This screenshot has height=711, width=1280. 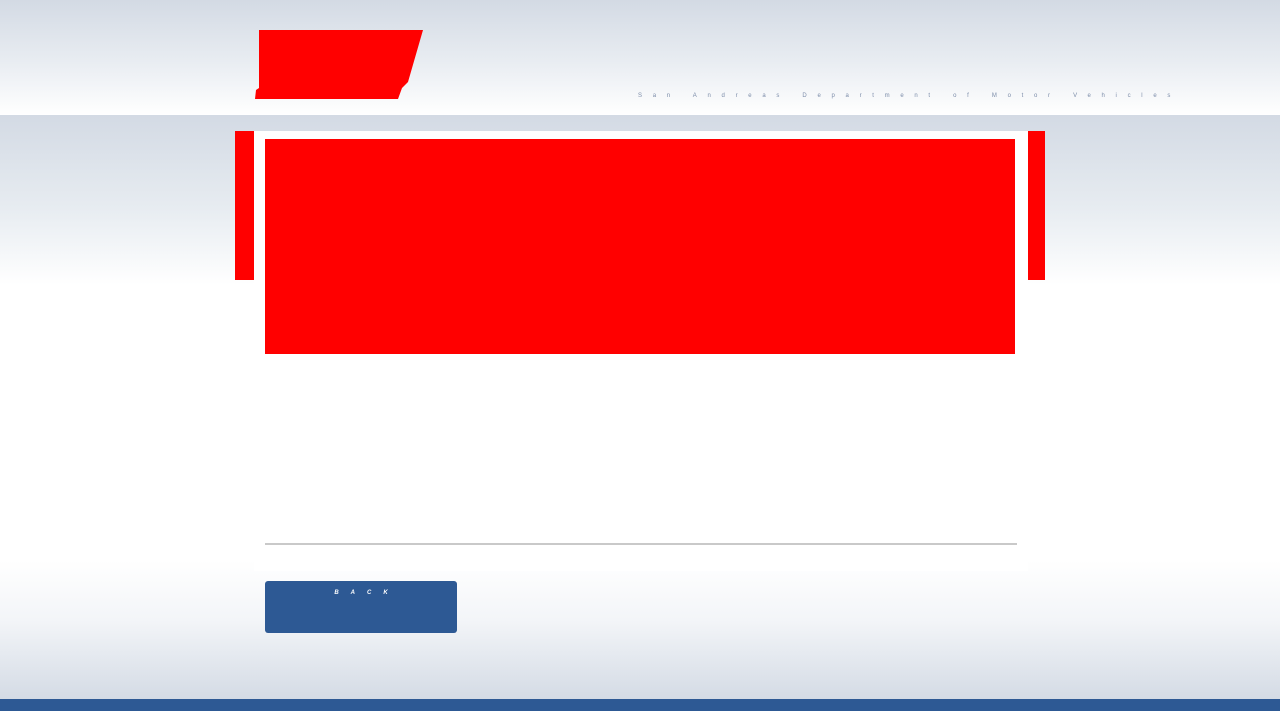 What do you see at coordinates (361, 607) in the screenshot?
I see `back-button: BACK` at bounding box center [361, 607].